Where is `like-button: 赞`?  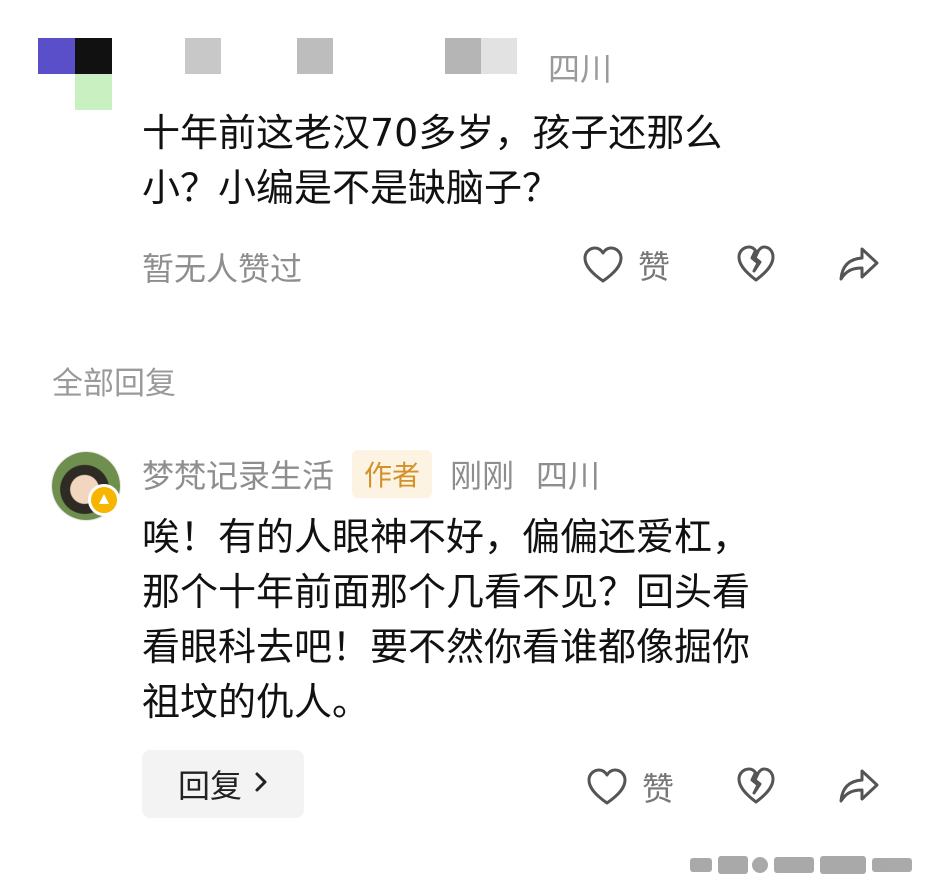 like-button: 赞 is located at coordinates (626, 265).